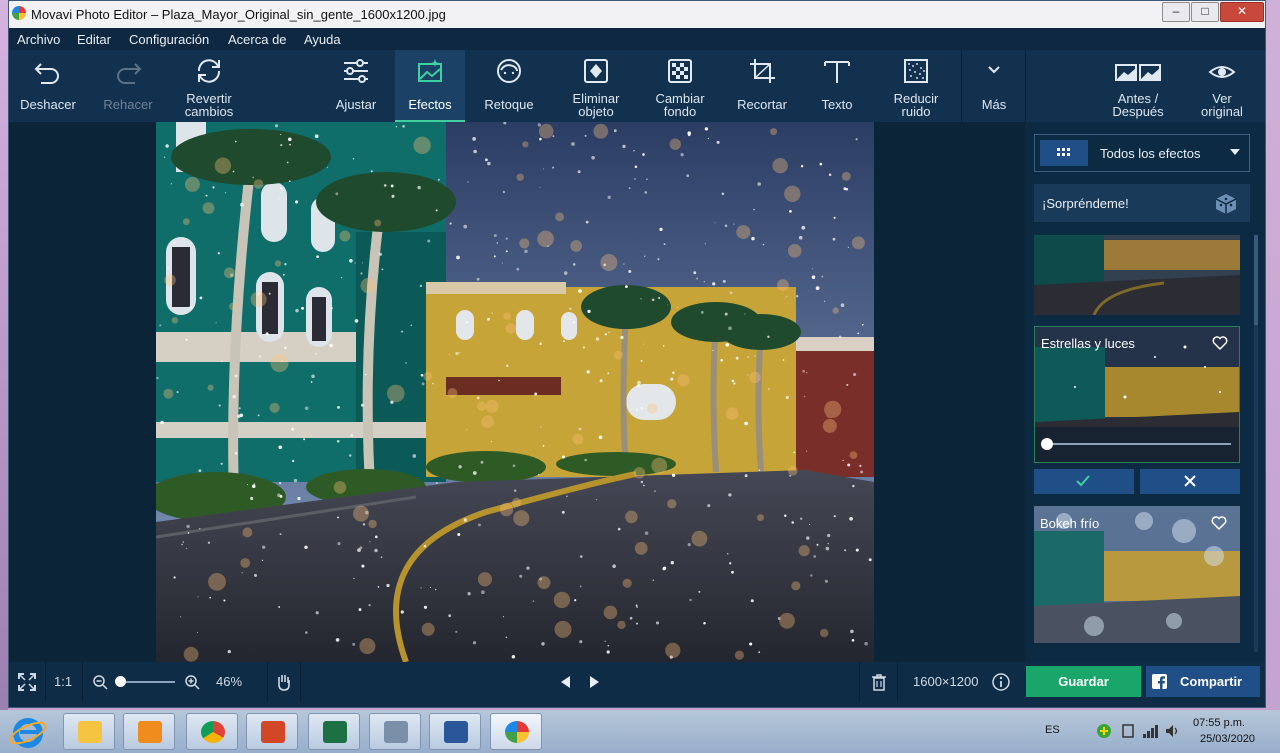 The height and width of the screenshot is (753, 1280). Describe the element at coordinates (916, 86) in the screenshot. I see `reduce-noise-tab: Reducir ruido` at that location.